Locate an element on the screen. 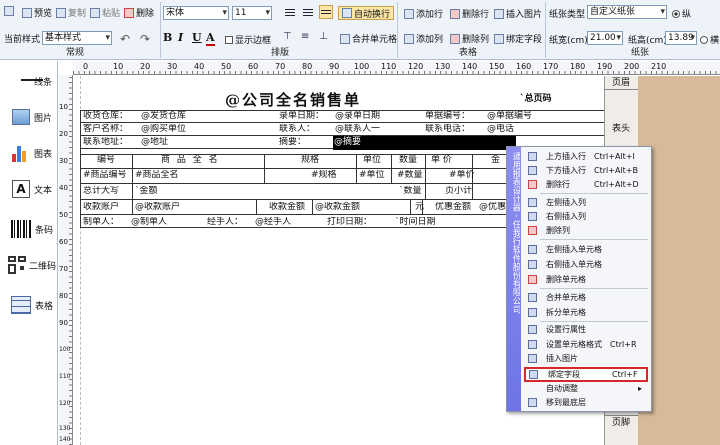  menu-delete-cell: 删除单元格 is located at coordinates (586, 279).